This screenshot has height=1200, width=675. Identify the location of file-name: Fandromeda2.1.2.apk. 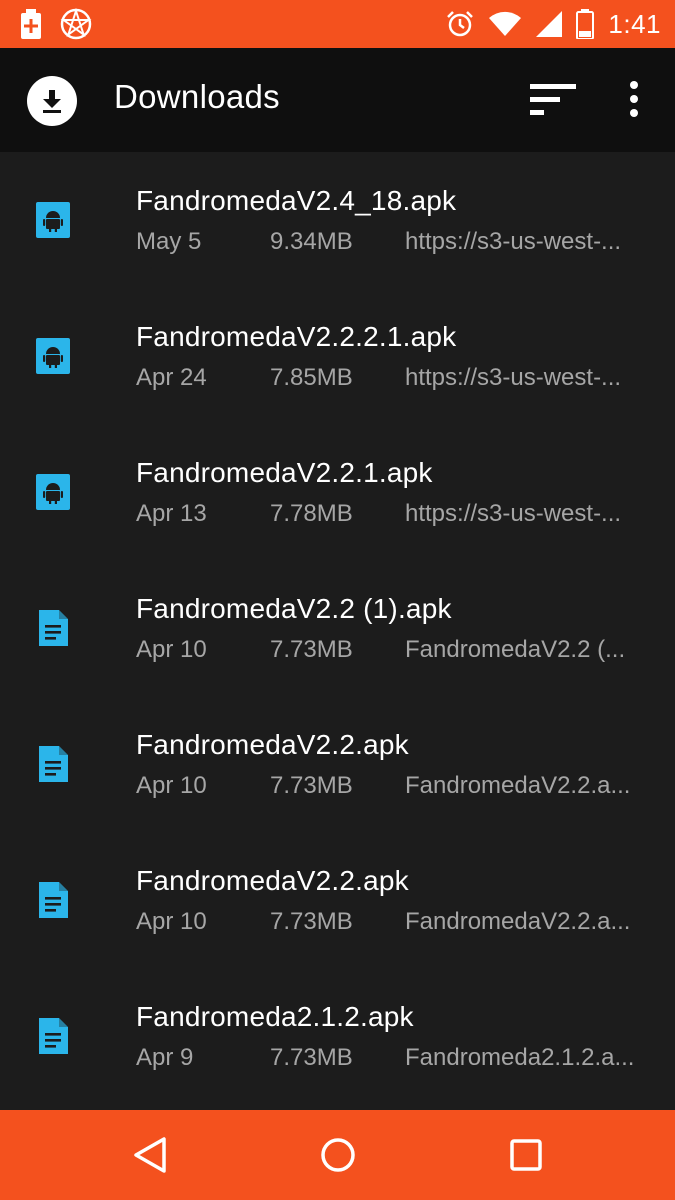
(275, 1016).